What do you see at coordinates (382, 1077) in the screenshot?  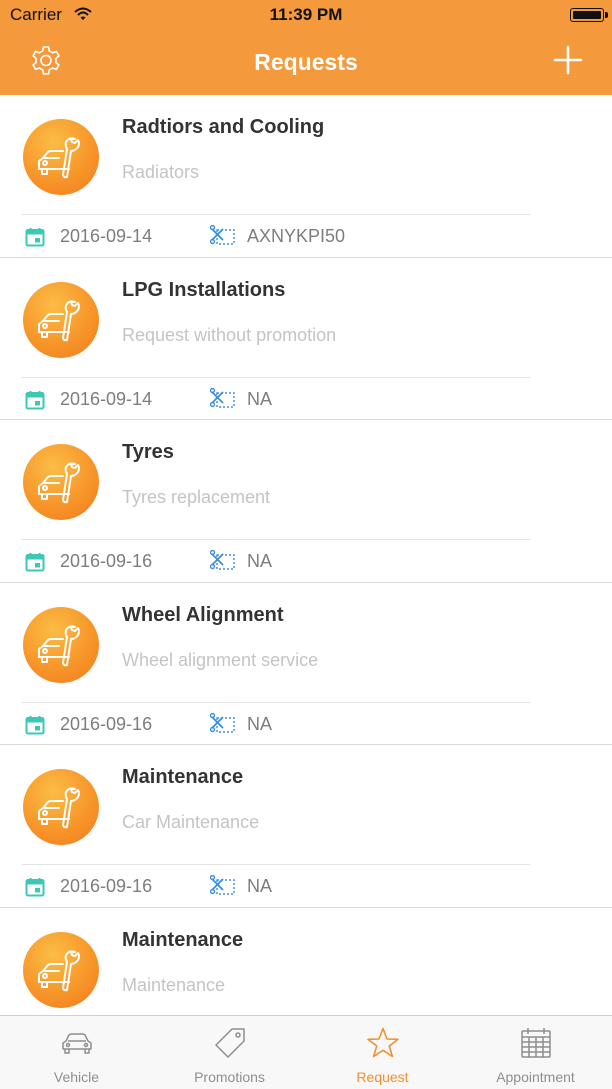 I see `tab-label: Request` at bounding box center [382, 1077].